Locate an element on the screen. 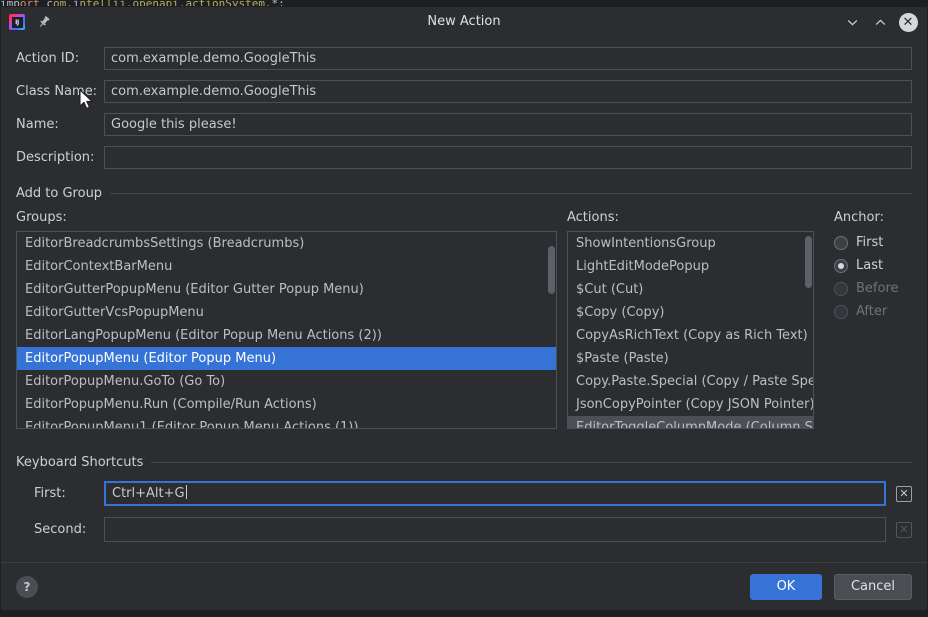  anchor-option-last: Last is located at coordinates (873, 265).